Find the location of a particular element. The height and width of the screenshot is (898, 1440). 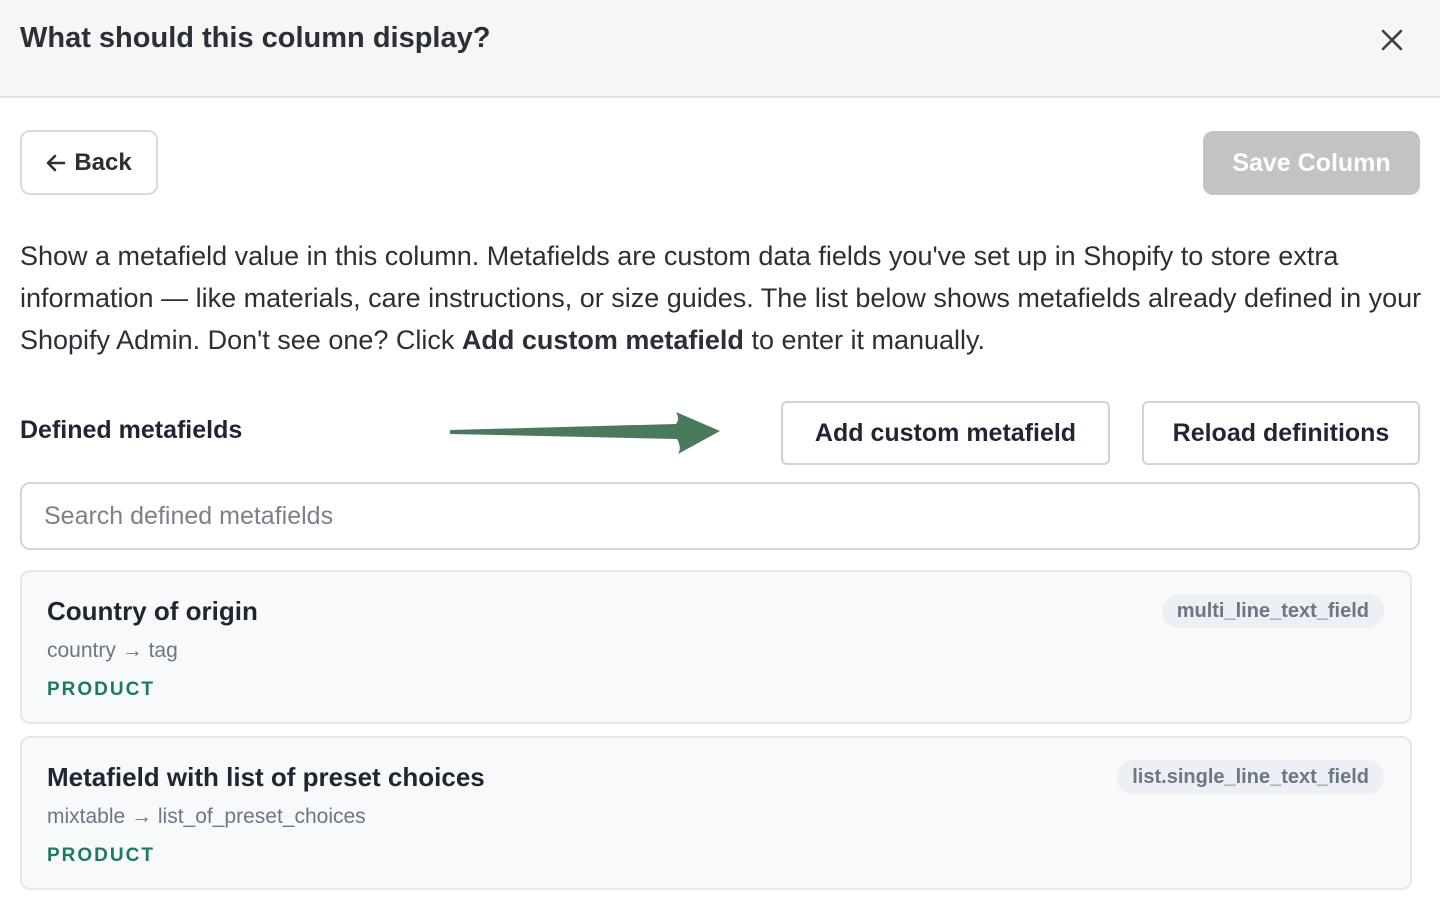

metafield-type-badge: list.single_line_text_field is located at coordinates (1250, 777).